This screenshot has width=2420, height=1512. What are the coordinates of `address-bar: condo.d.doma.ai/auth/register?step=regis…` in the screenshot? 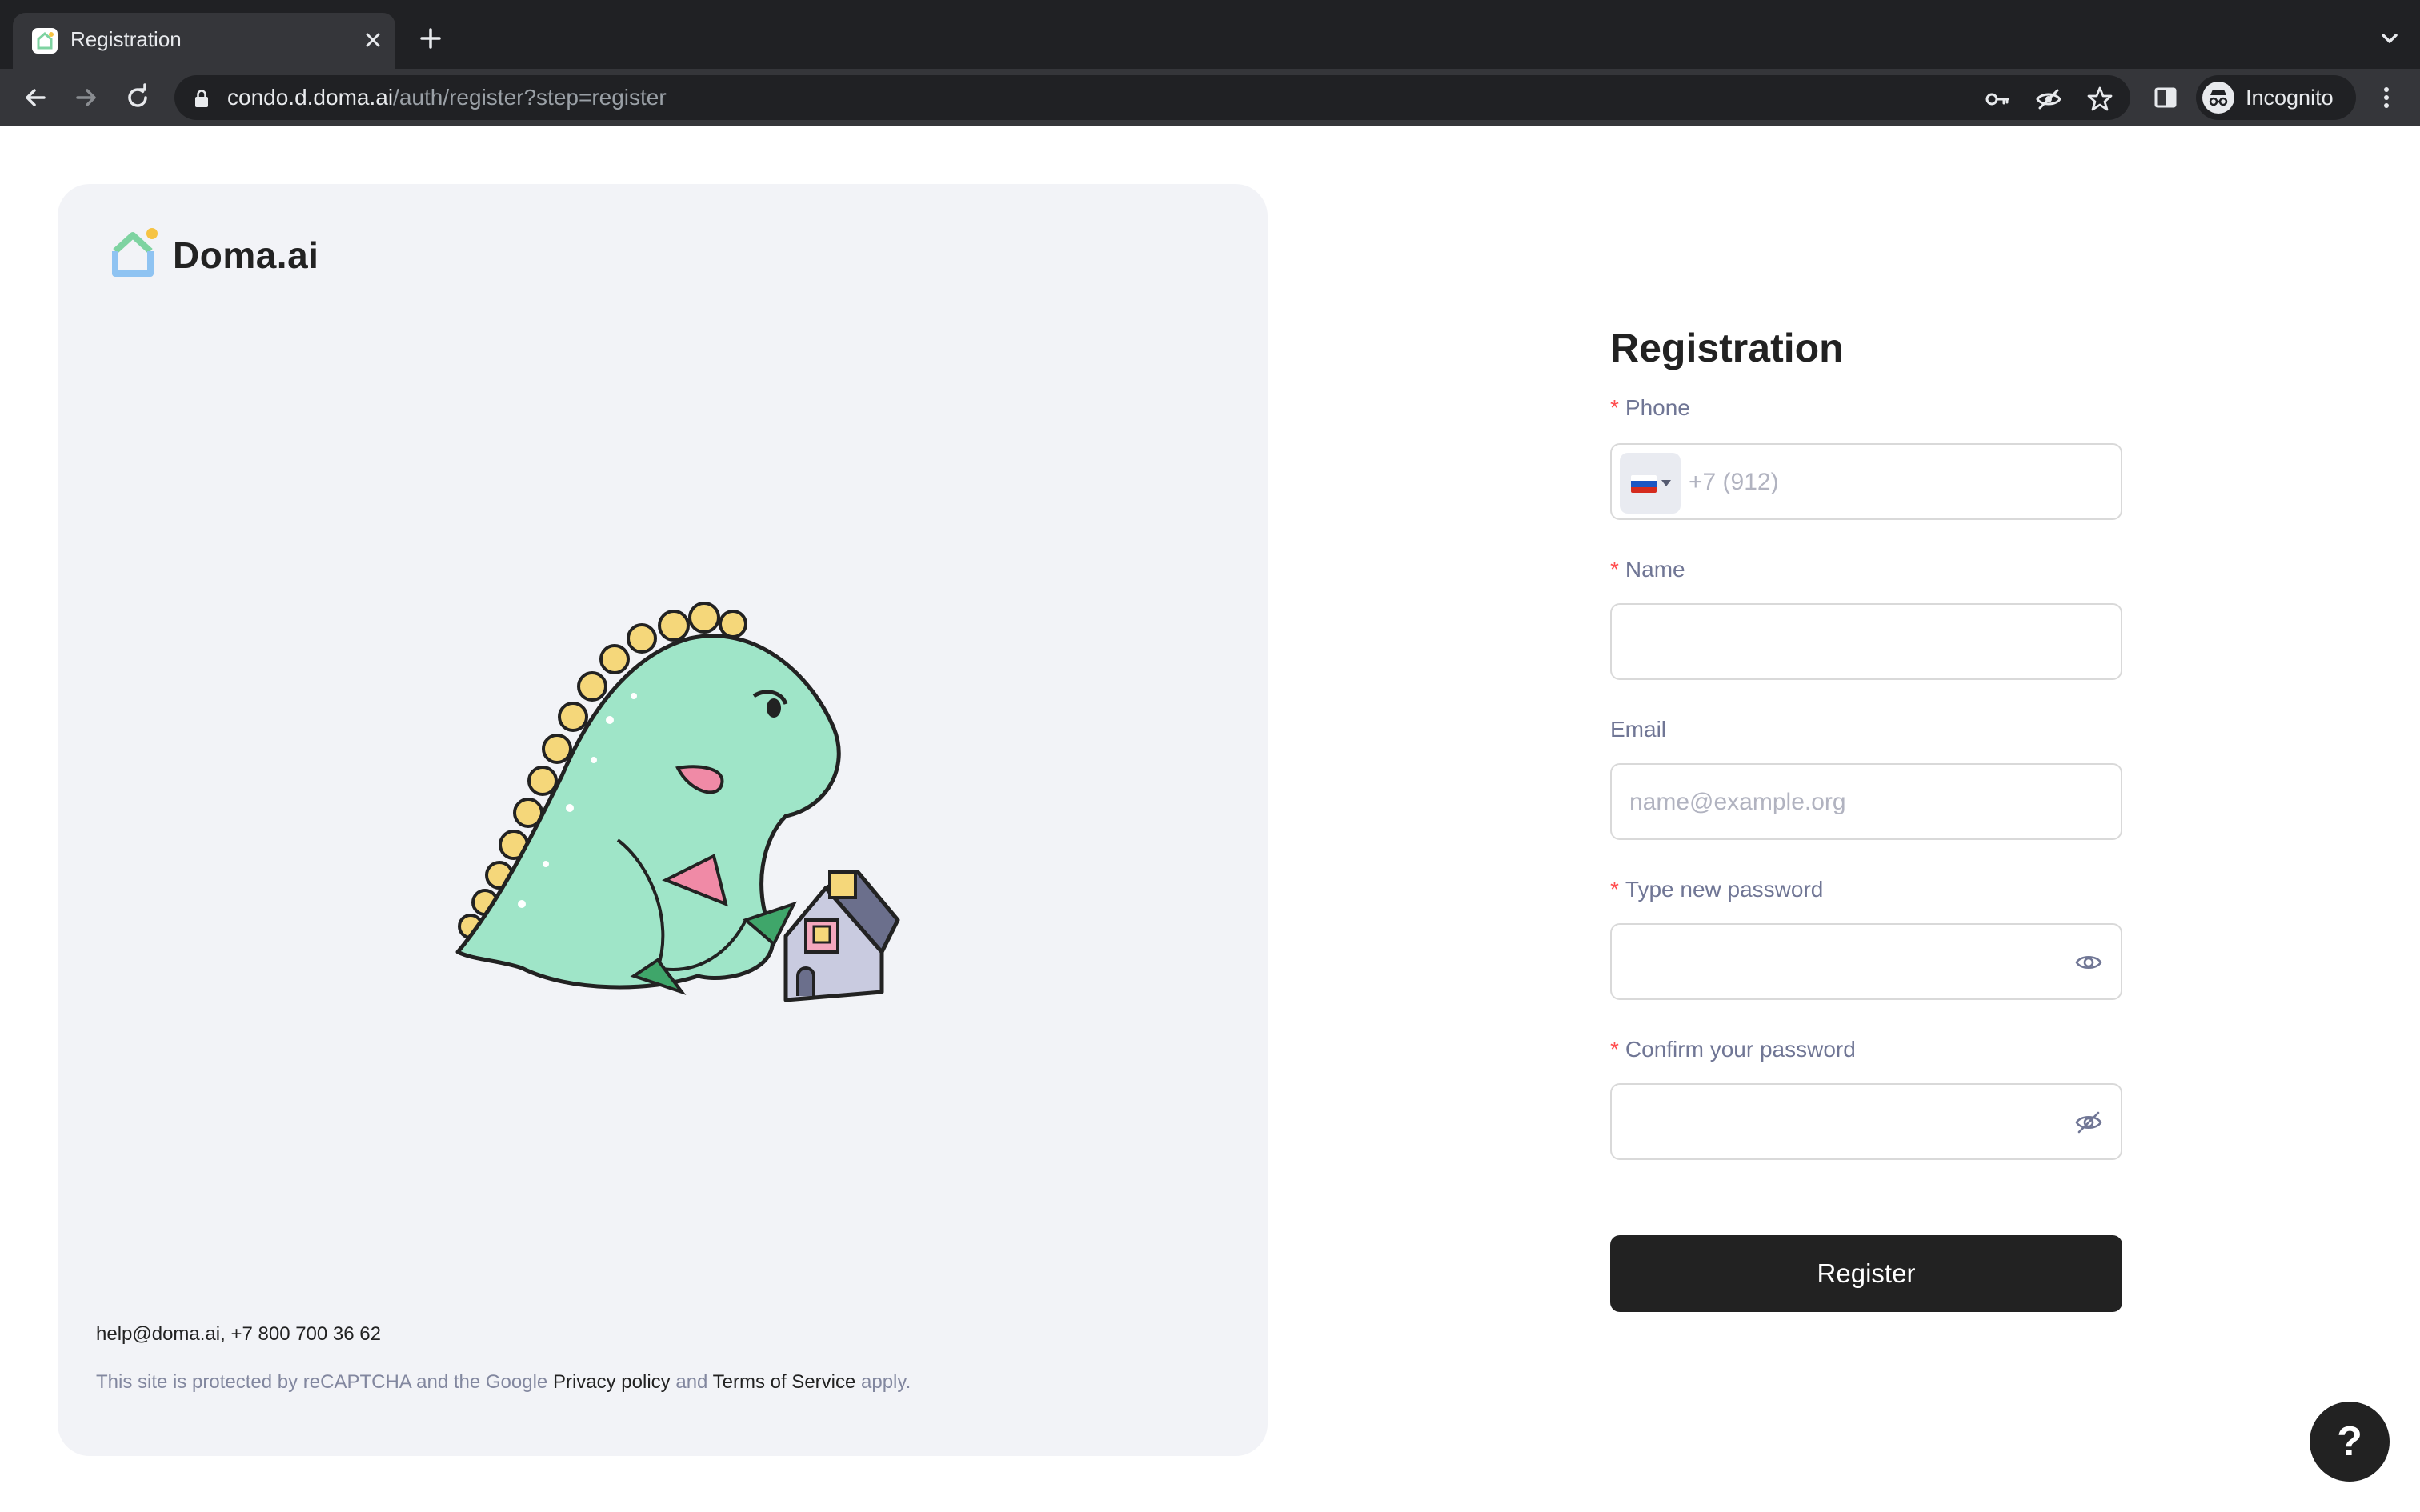 It's located at (1152, 97).